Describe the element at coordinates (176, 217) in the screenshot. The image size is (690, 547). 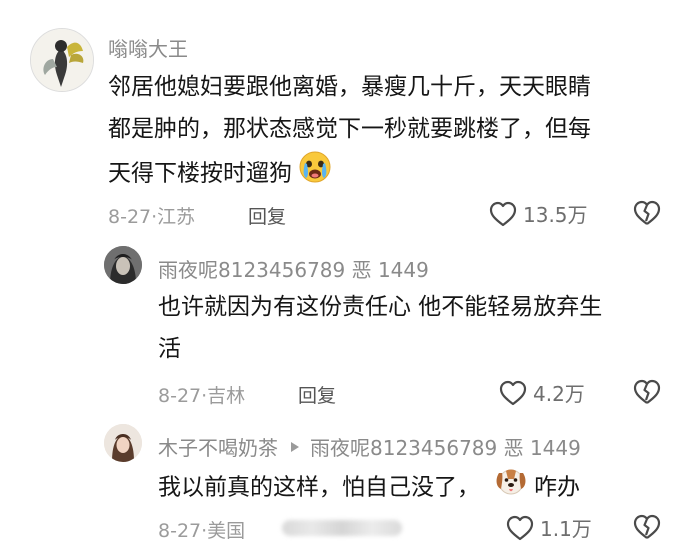
I see `comment-location: 江苏` at that location.